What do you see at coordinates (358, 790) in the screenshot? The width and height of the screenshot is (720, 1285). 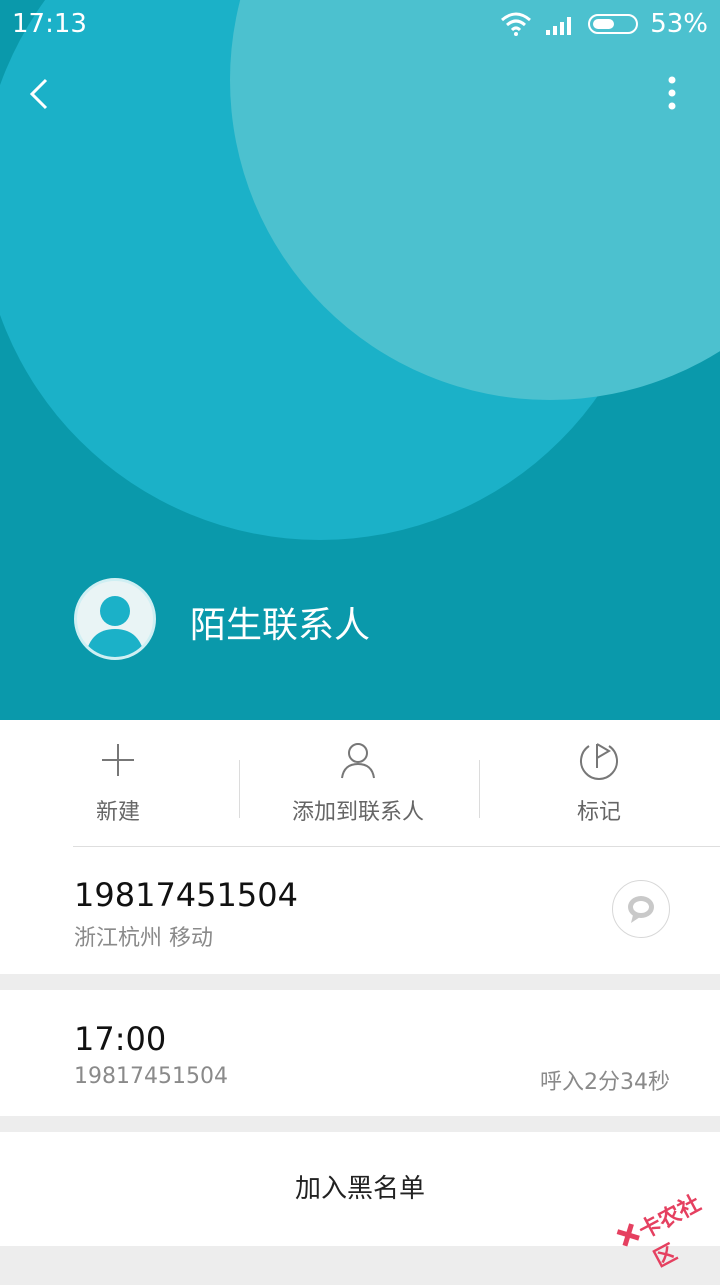 I see `add-to-contacts-button: 添加到联系人` at bounding box center [358, 790].